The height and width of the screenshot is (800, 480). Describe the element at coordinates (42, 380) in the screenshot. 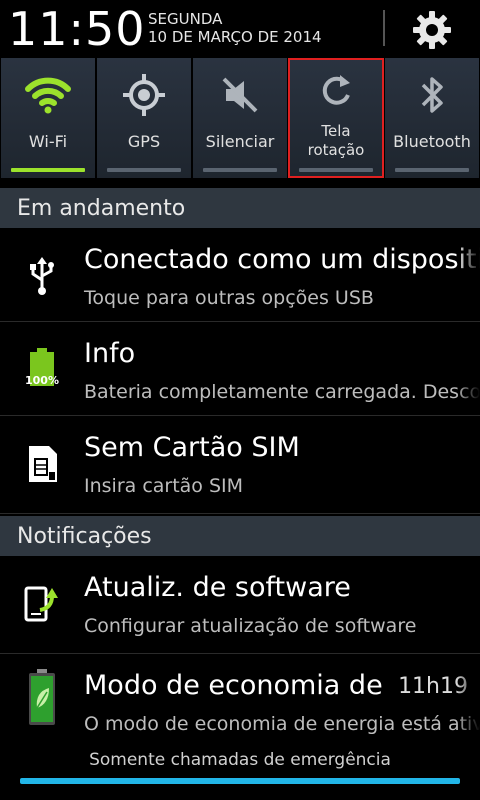

I see `battery-badge: 100%` at that location.